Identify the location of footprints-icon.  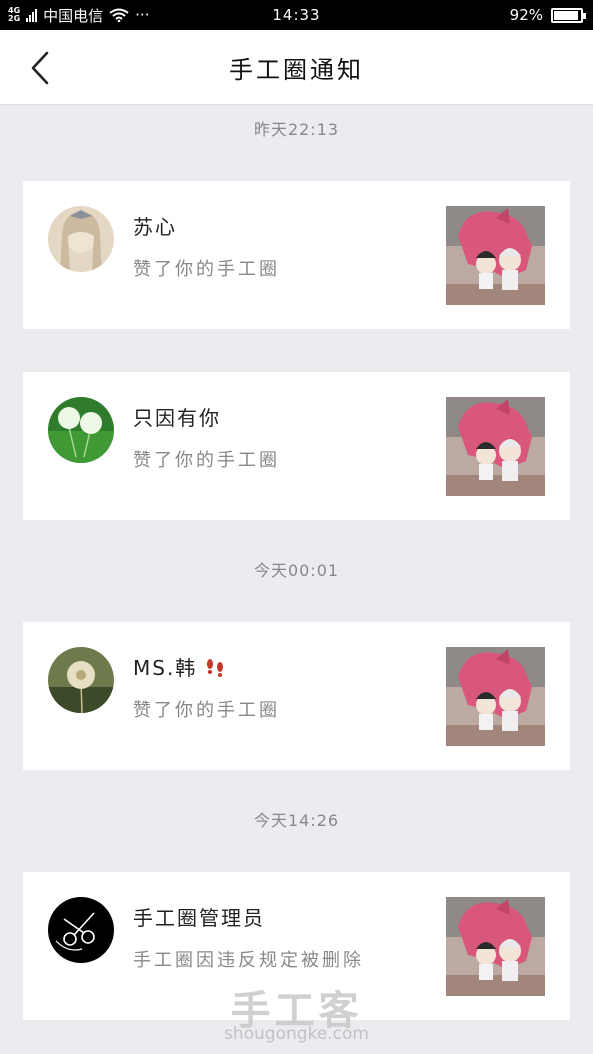
(215, 667).